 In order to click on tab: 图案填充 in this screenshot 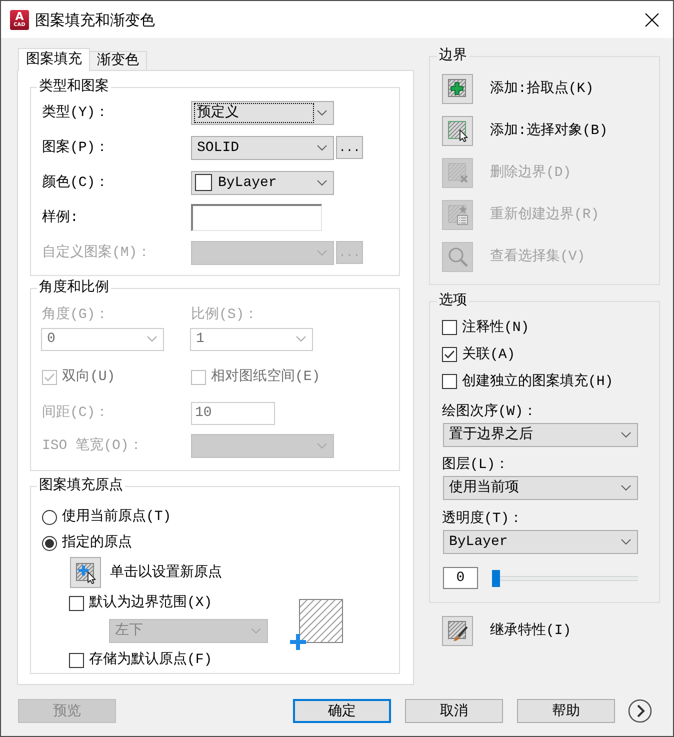, I will do `click(54, 59)`.